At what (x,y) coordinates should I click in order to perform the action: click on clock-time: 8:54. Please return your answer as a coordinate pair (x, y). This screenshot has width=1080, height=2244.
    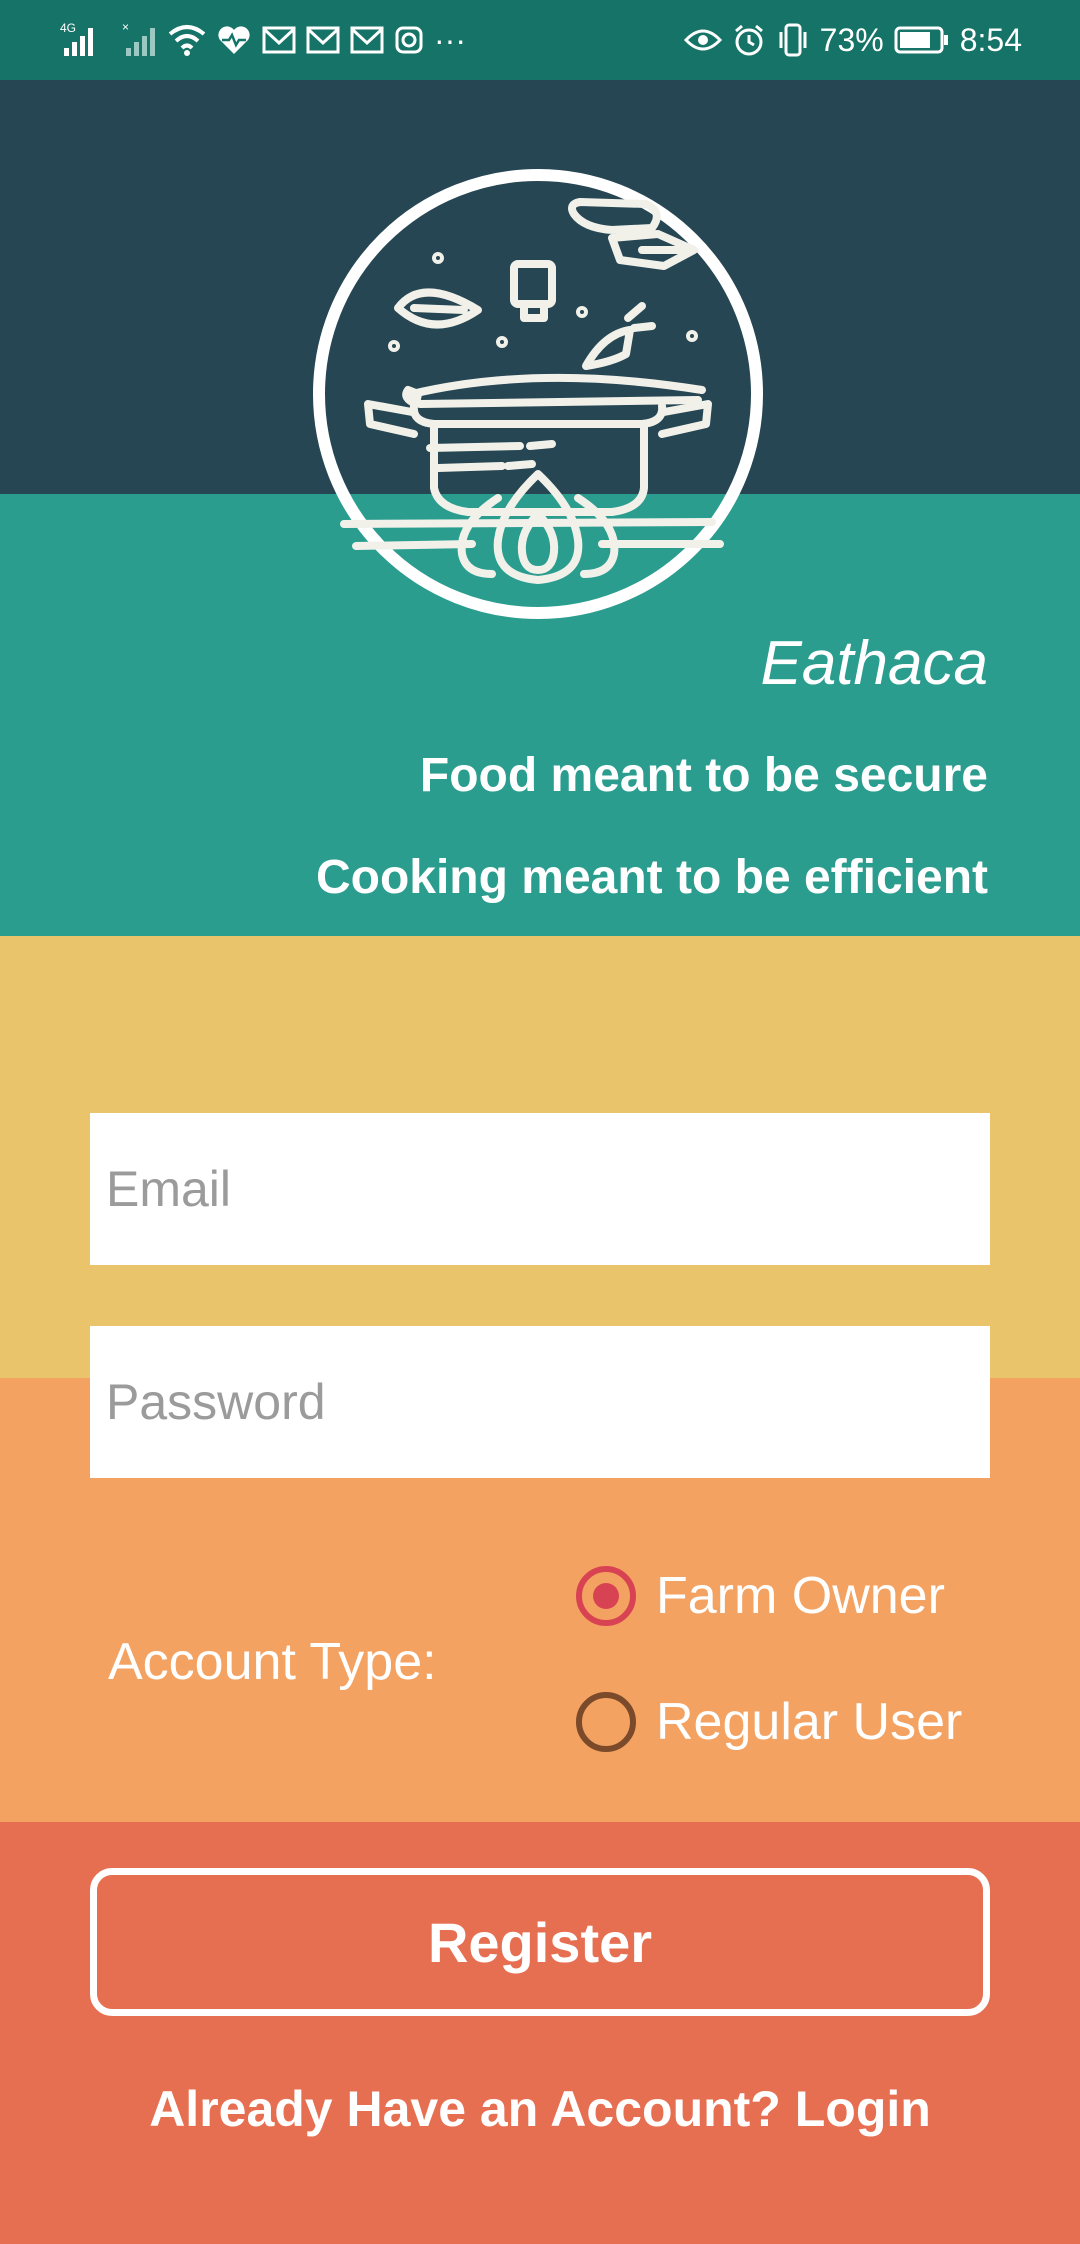
    Looking at the image, I should click on (990, 39).